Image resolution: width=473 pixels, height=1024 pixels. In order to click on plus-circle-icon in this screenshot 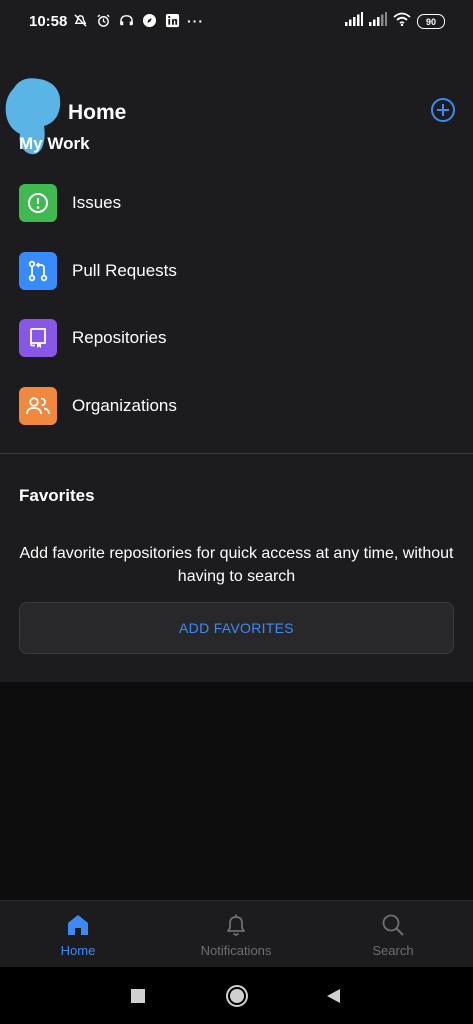, I will do `click(443, 110)`.